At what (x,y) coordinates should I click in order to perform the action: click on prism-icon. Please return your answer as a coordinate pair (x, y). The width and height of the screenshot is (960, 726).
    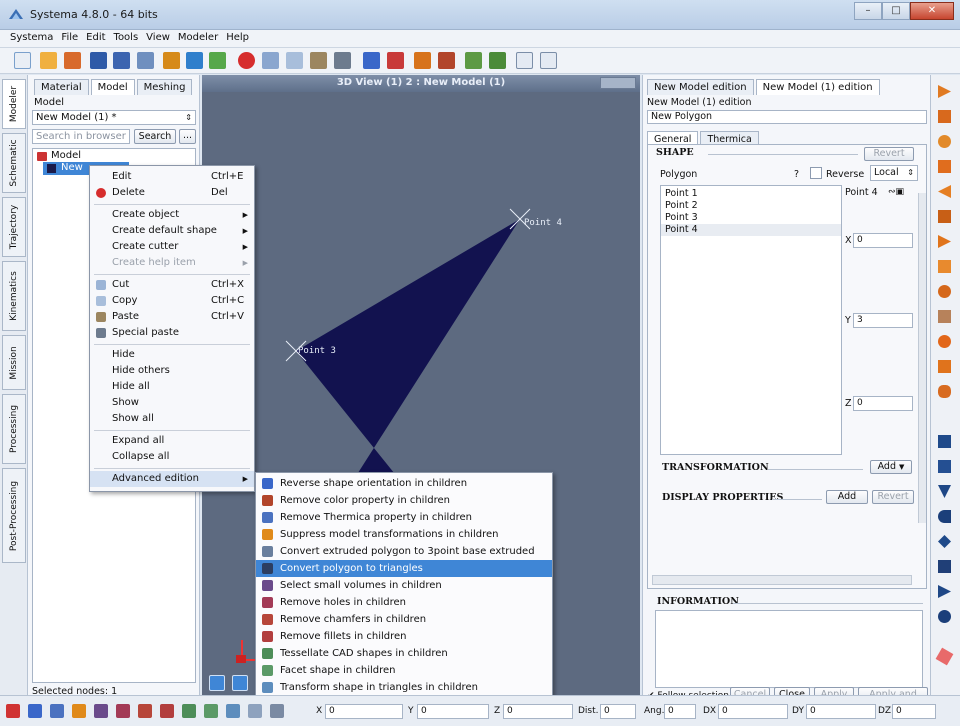
    Looking at the image, I should click on (944, 216).